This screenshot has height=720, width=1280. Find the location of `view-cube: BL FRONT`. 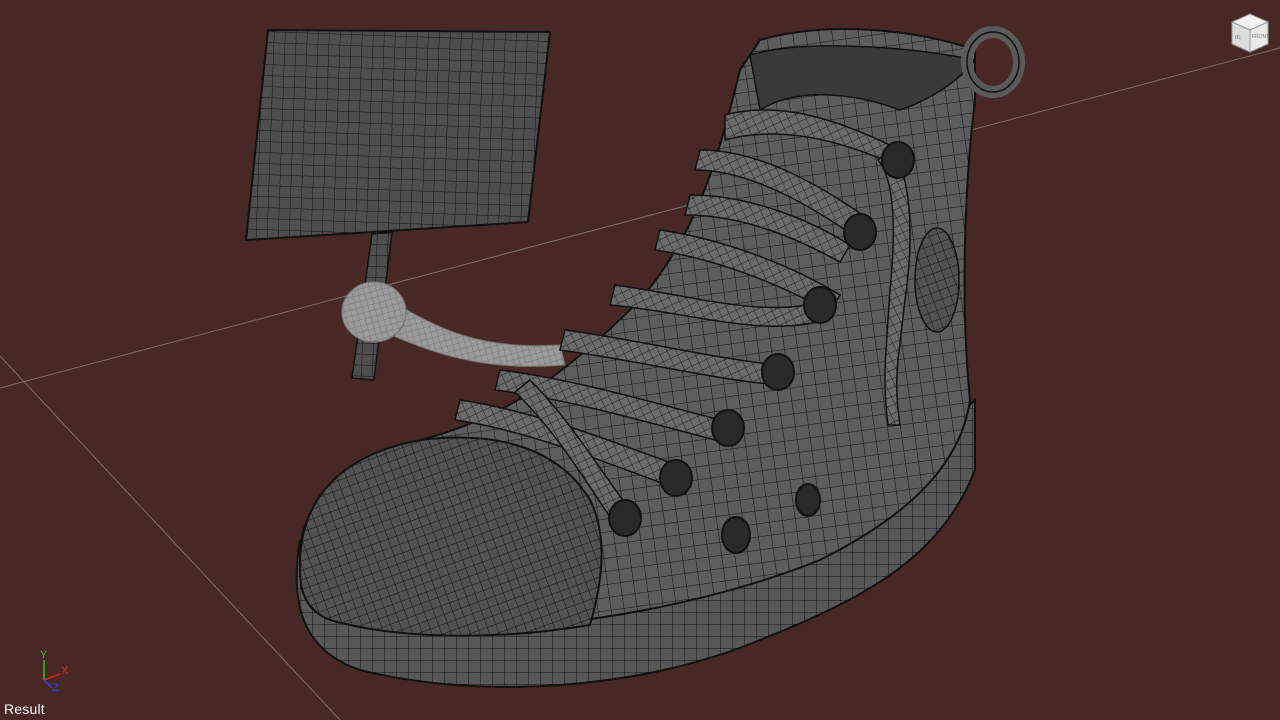

view-cube: BL FRONT is located at coordinates (1249, 33).